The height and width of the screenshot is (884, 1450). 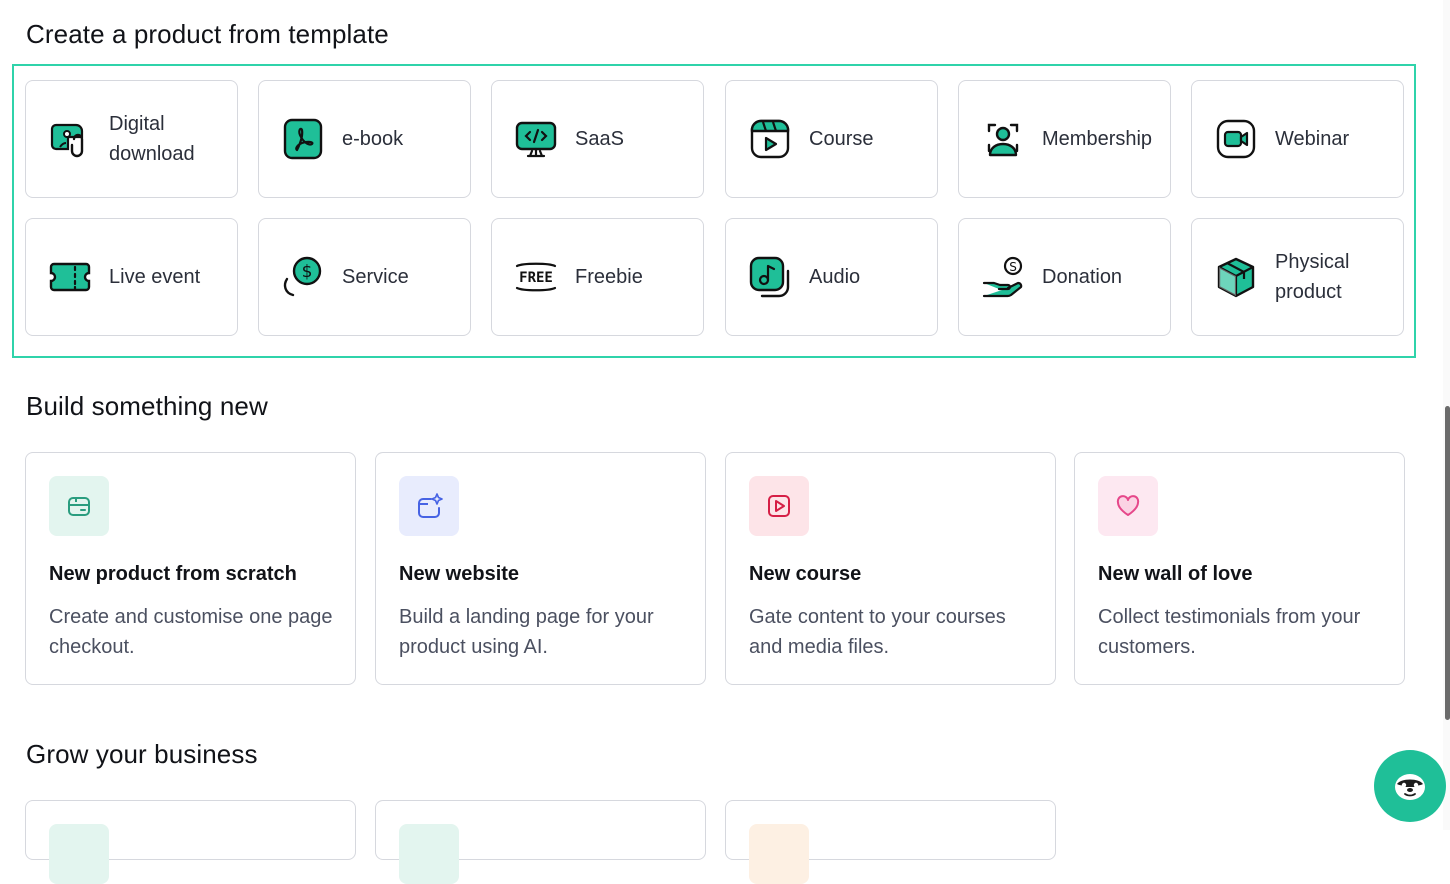 I want to click on template-card-membership: Membership, so click(x=1064, y=139).